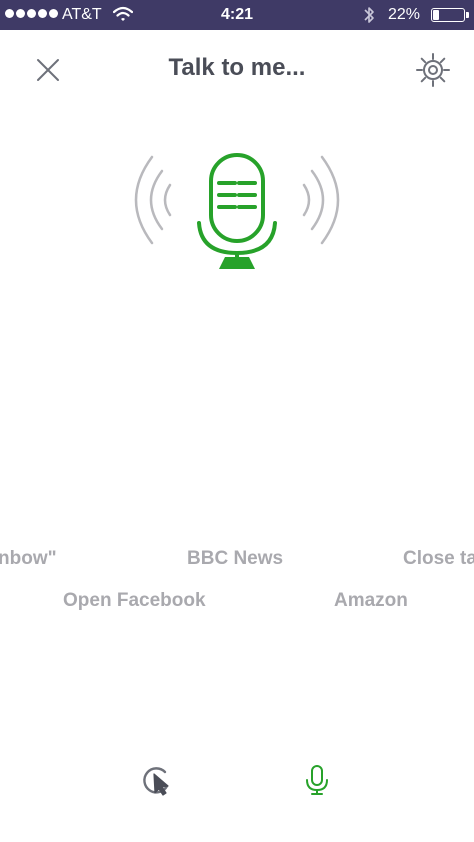 This screenshot has height=842, width=474. I want to click on suggestion-item: Close ta, so click(438, 559).